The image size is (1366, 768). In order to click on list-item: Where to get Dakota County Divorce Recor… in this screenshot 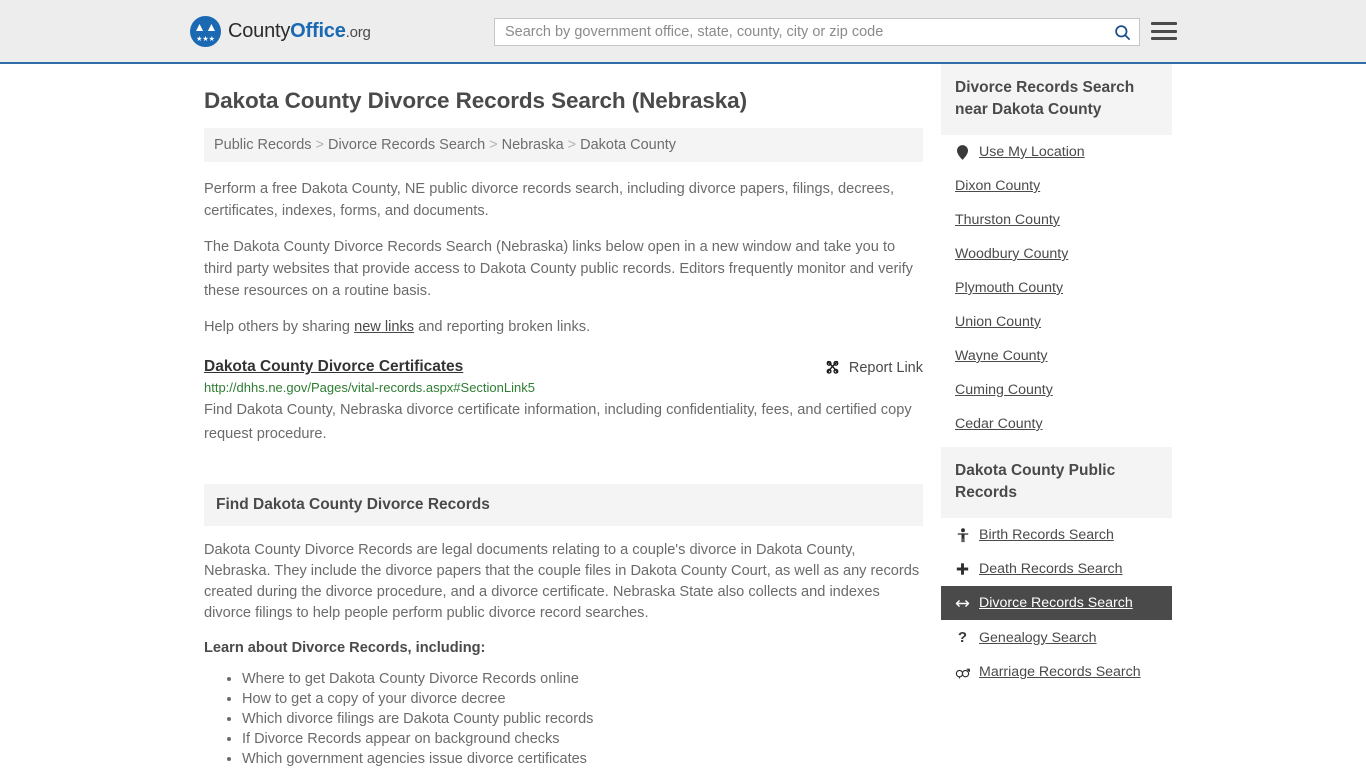, I will do `click(582, 679)`.